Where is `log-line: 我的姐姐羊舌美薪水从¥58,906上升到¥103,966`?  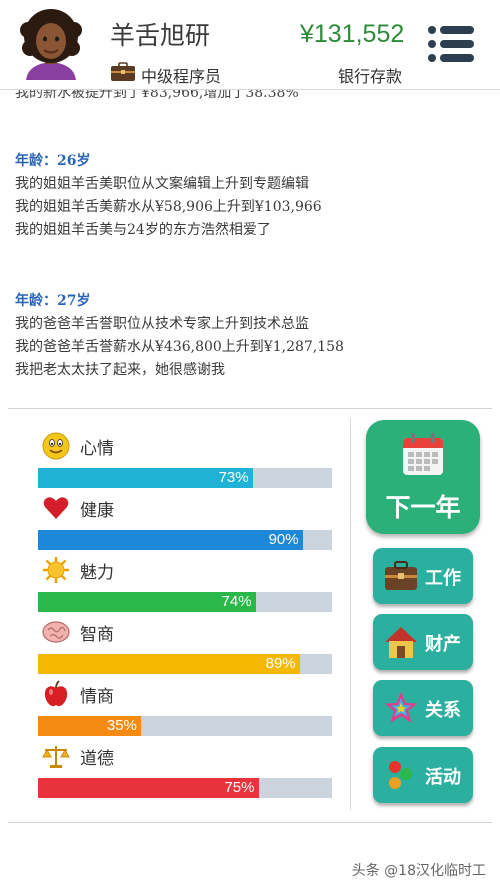 log-line: 我的姐姐羊舌美薪水从¥58,906上升到¥103,966 is located at coordinates (168, 207).